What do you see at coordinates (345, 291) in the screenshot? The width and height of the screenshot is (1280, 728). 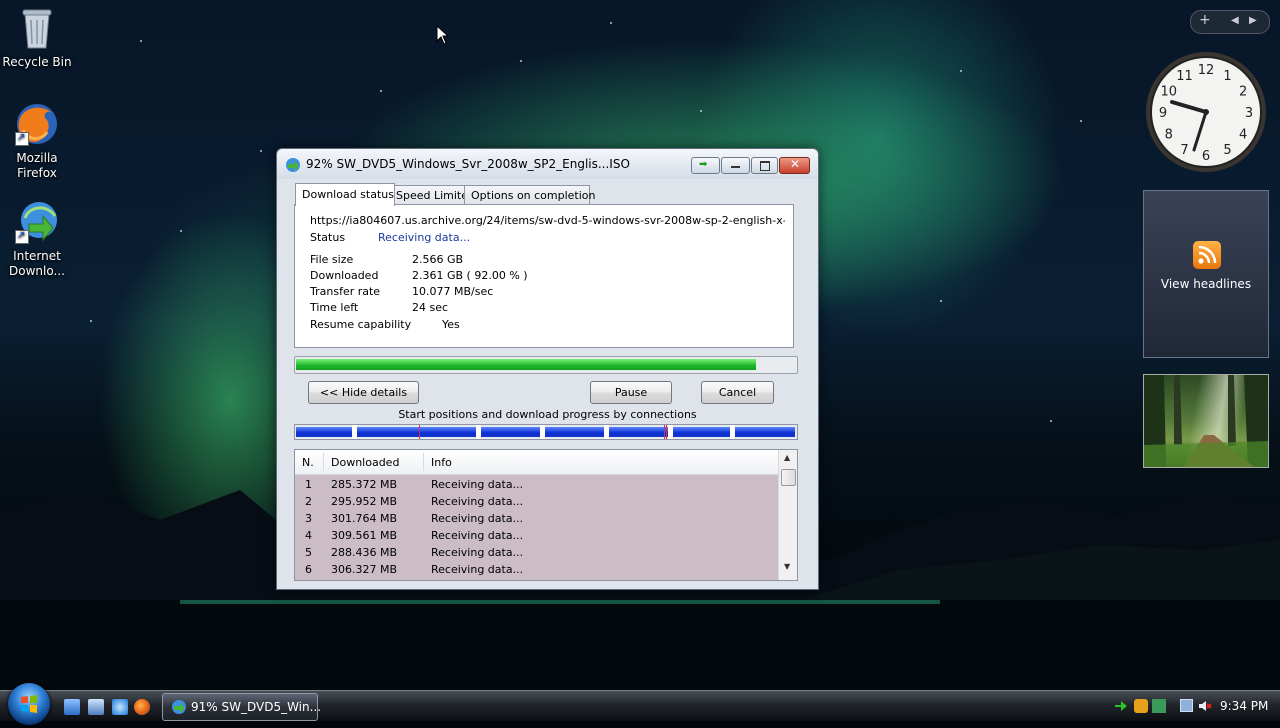 I see `transfer-rate-label: Transfer rate` at bounding box center [345, 291].